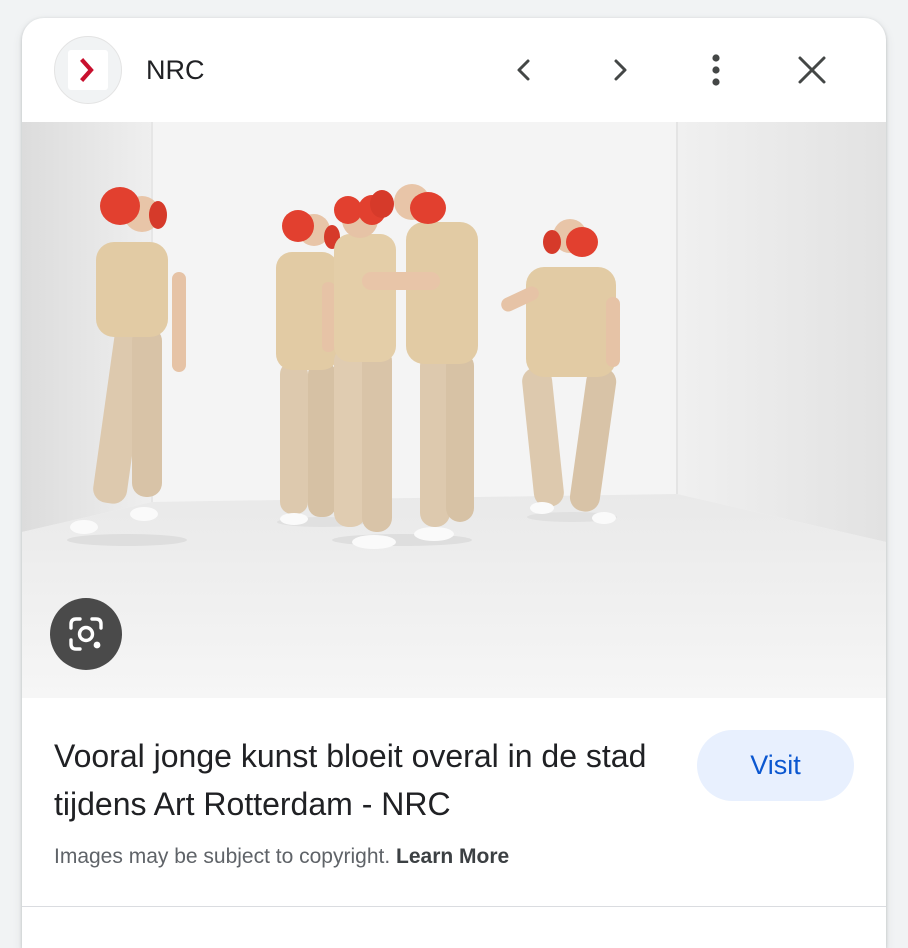 The height and width of the screenshot is (948, 908). I want to click on more-options-button, so click(716, 70).